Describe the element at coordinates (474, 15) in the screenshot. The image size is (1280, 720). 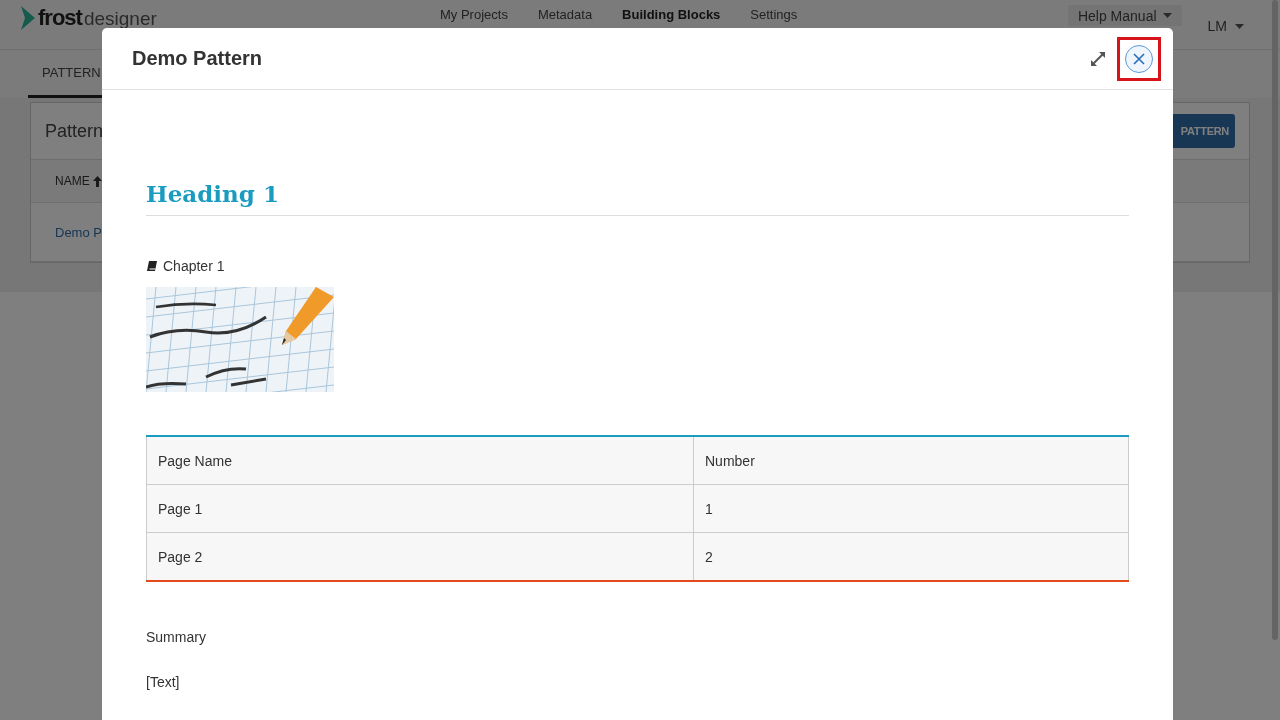
I see `nav-link: My Projects` at that location.